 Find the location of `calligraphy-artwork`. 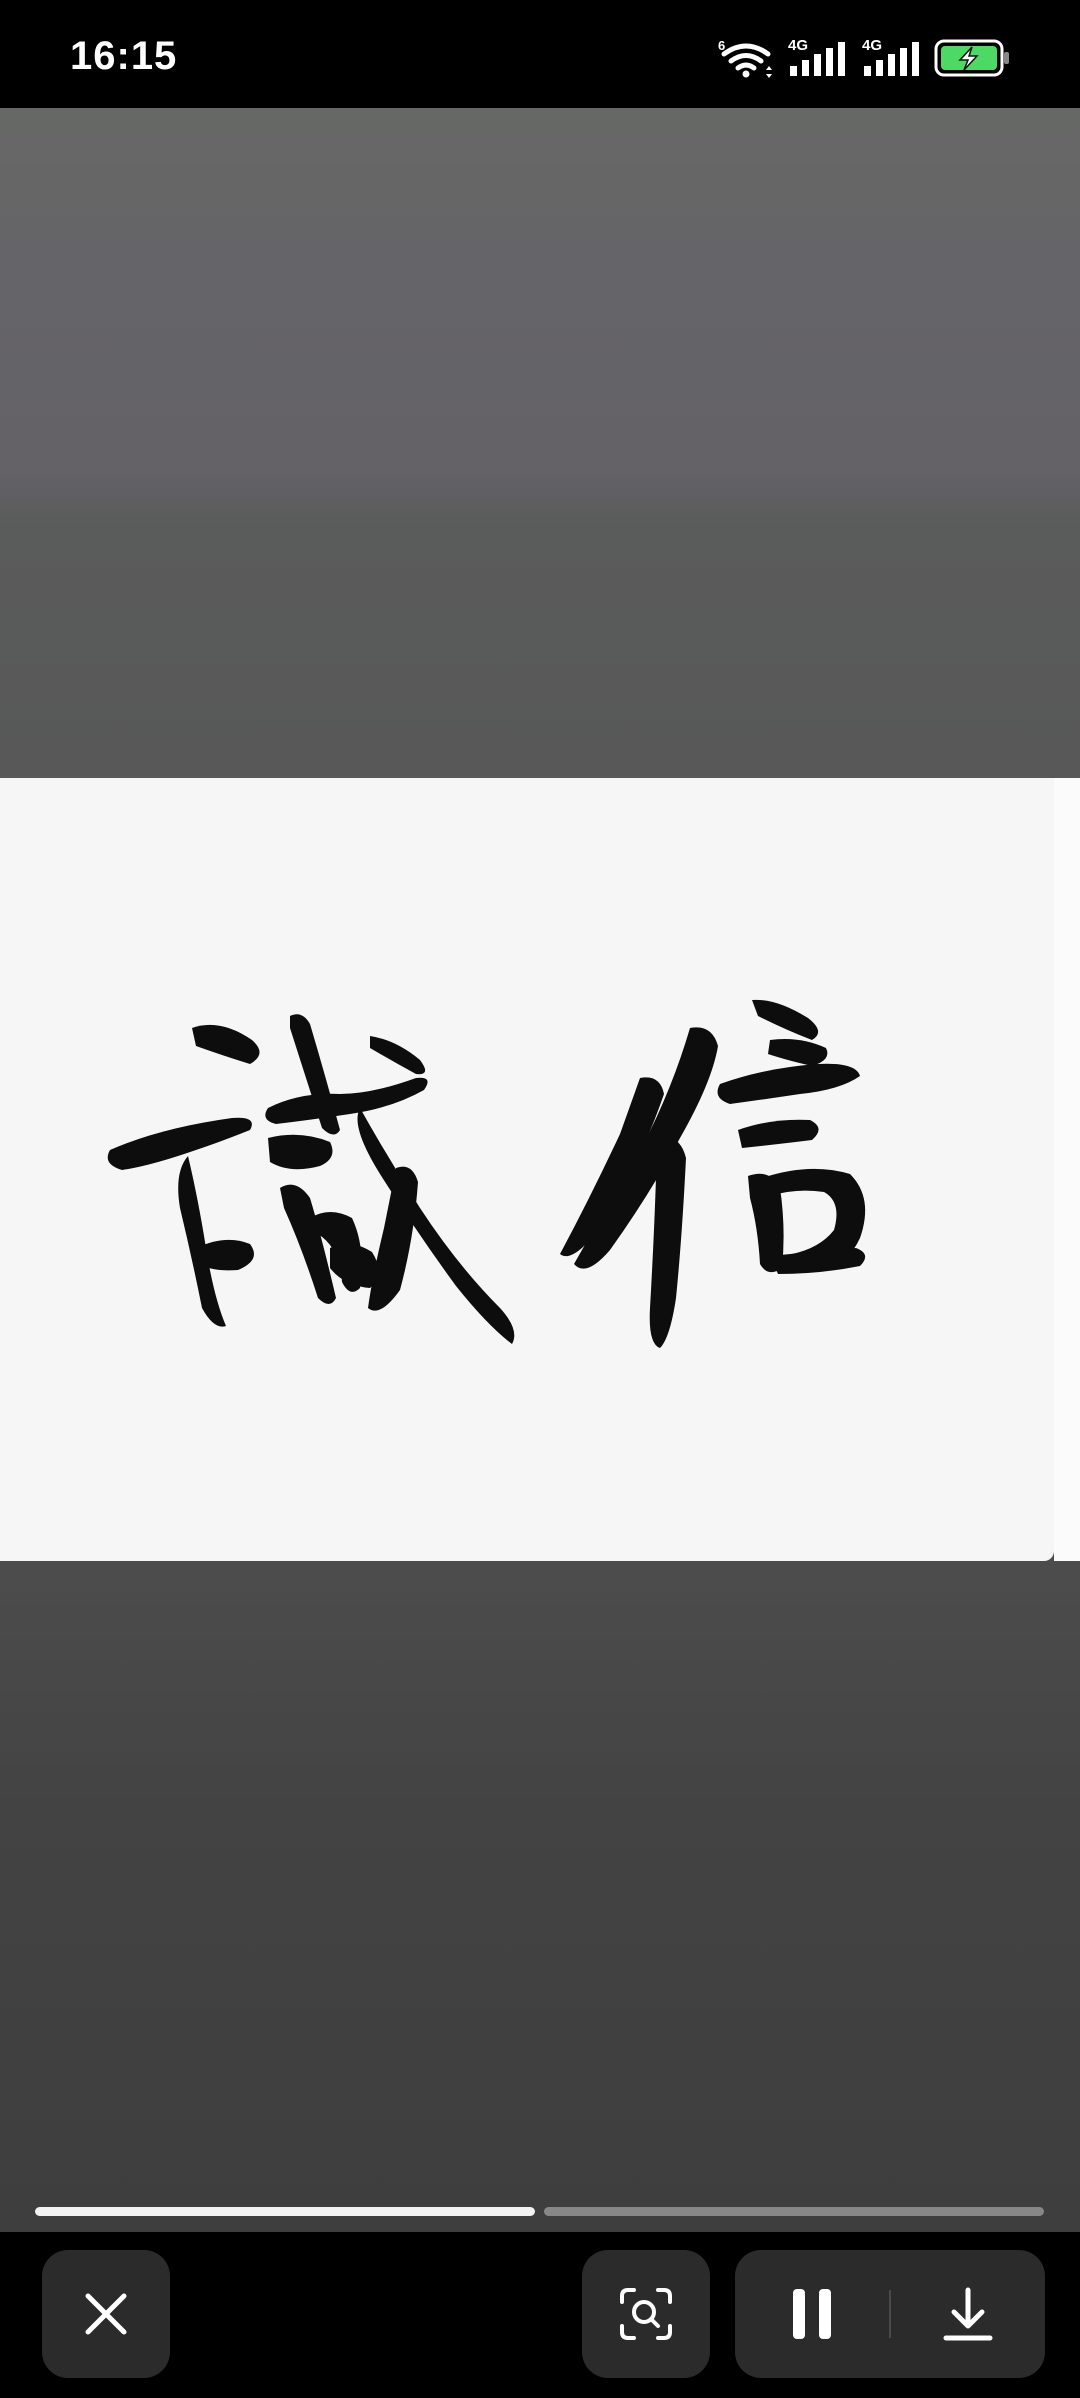

calligraphy-artwork is located at coordinates (486, 1173).